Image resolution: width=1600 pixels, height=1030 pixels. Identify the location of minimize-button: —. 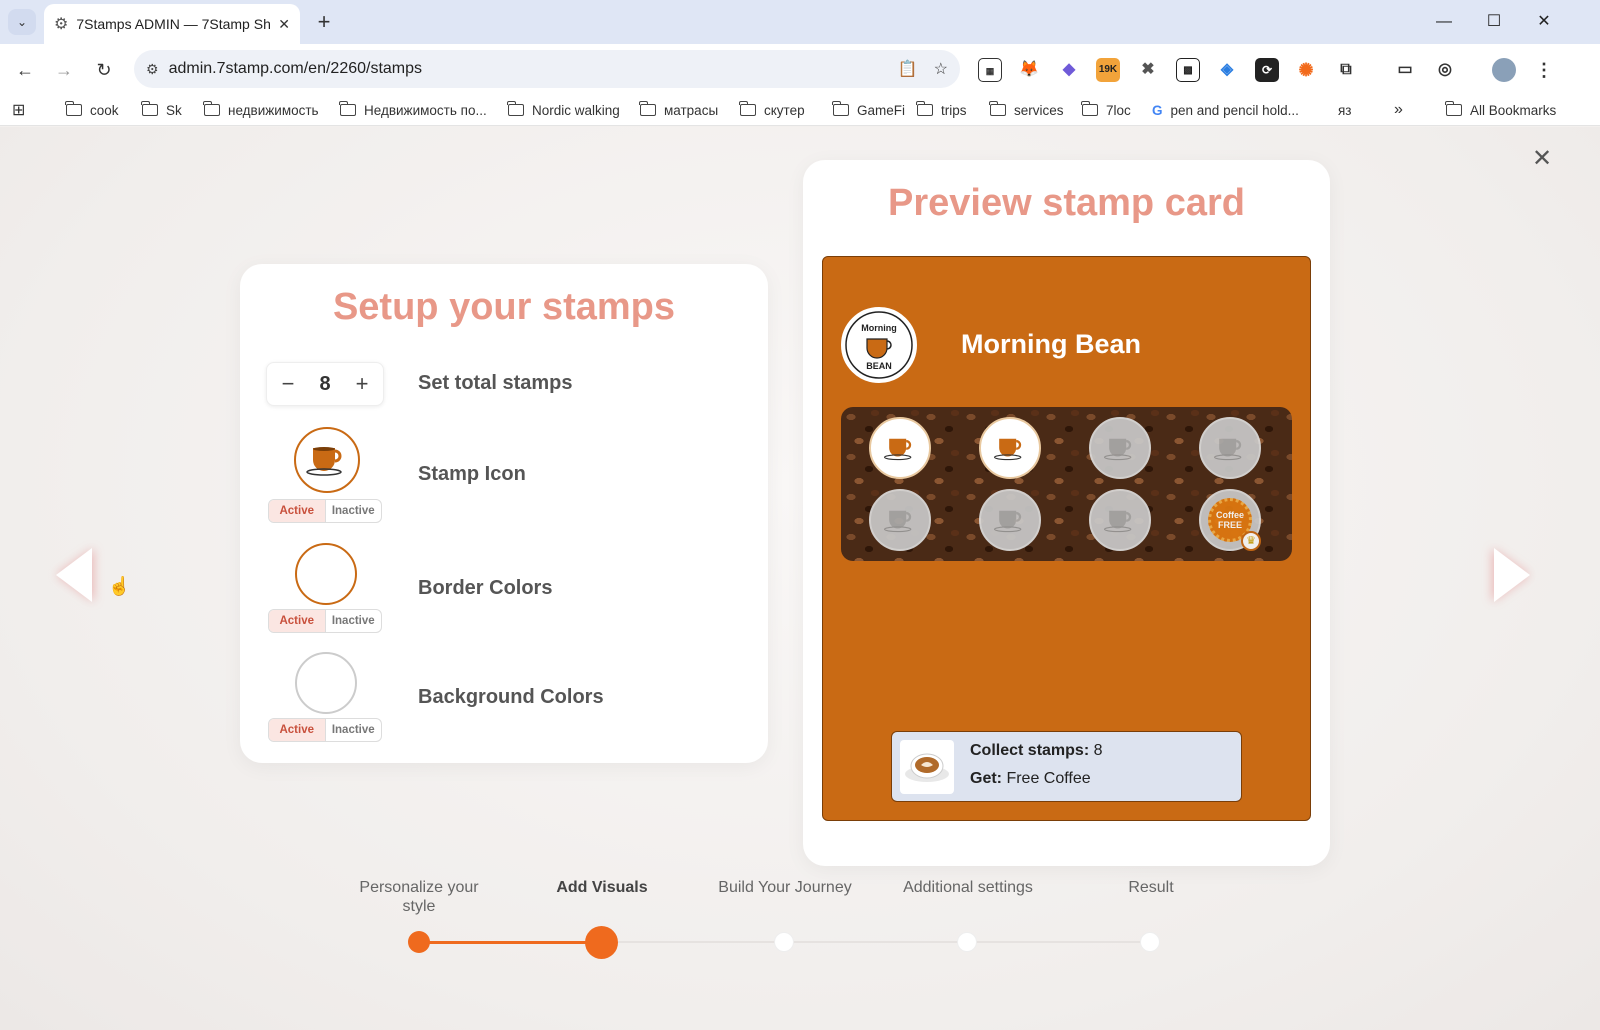
(1444, 22).